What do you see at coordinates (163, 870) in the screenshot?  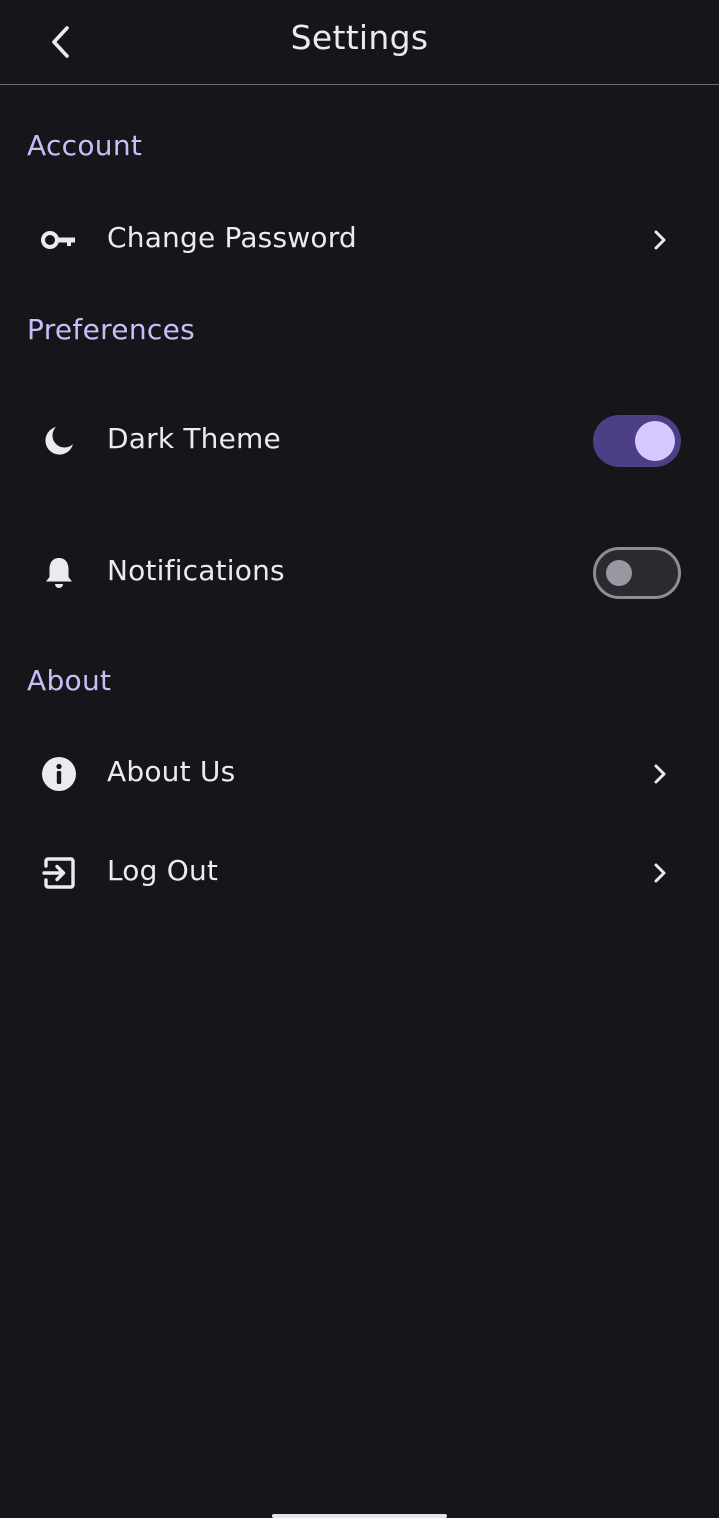 I see `log-out-label: Log Out` at bounding box center [163, 870].